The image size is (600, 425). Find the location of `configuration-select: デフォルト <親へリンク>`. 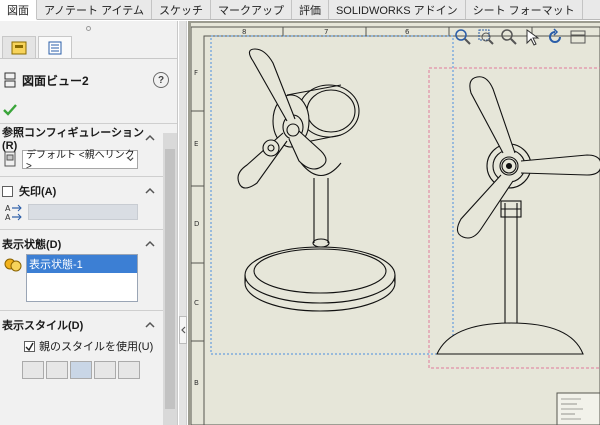

configuration-select: デフォルト <親へリンク> is located at coordinates (80, 160).